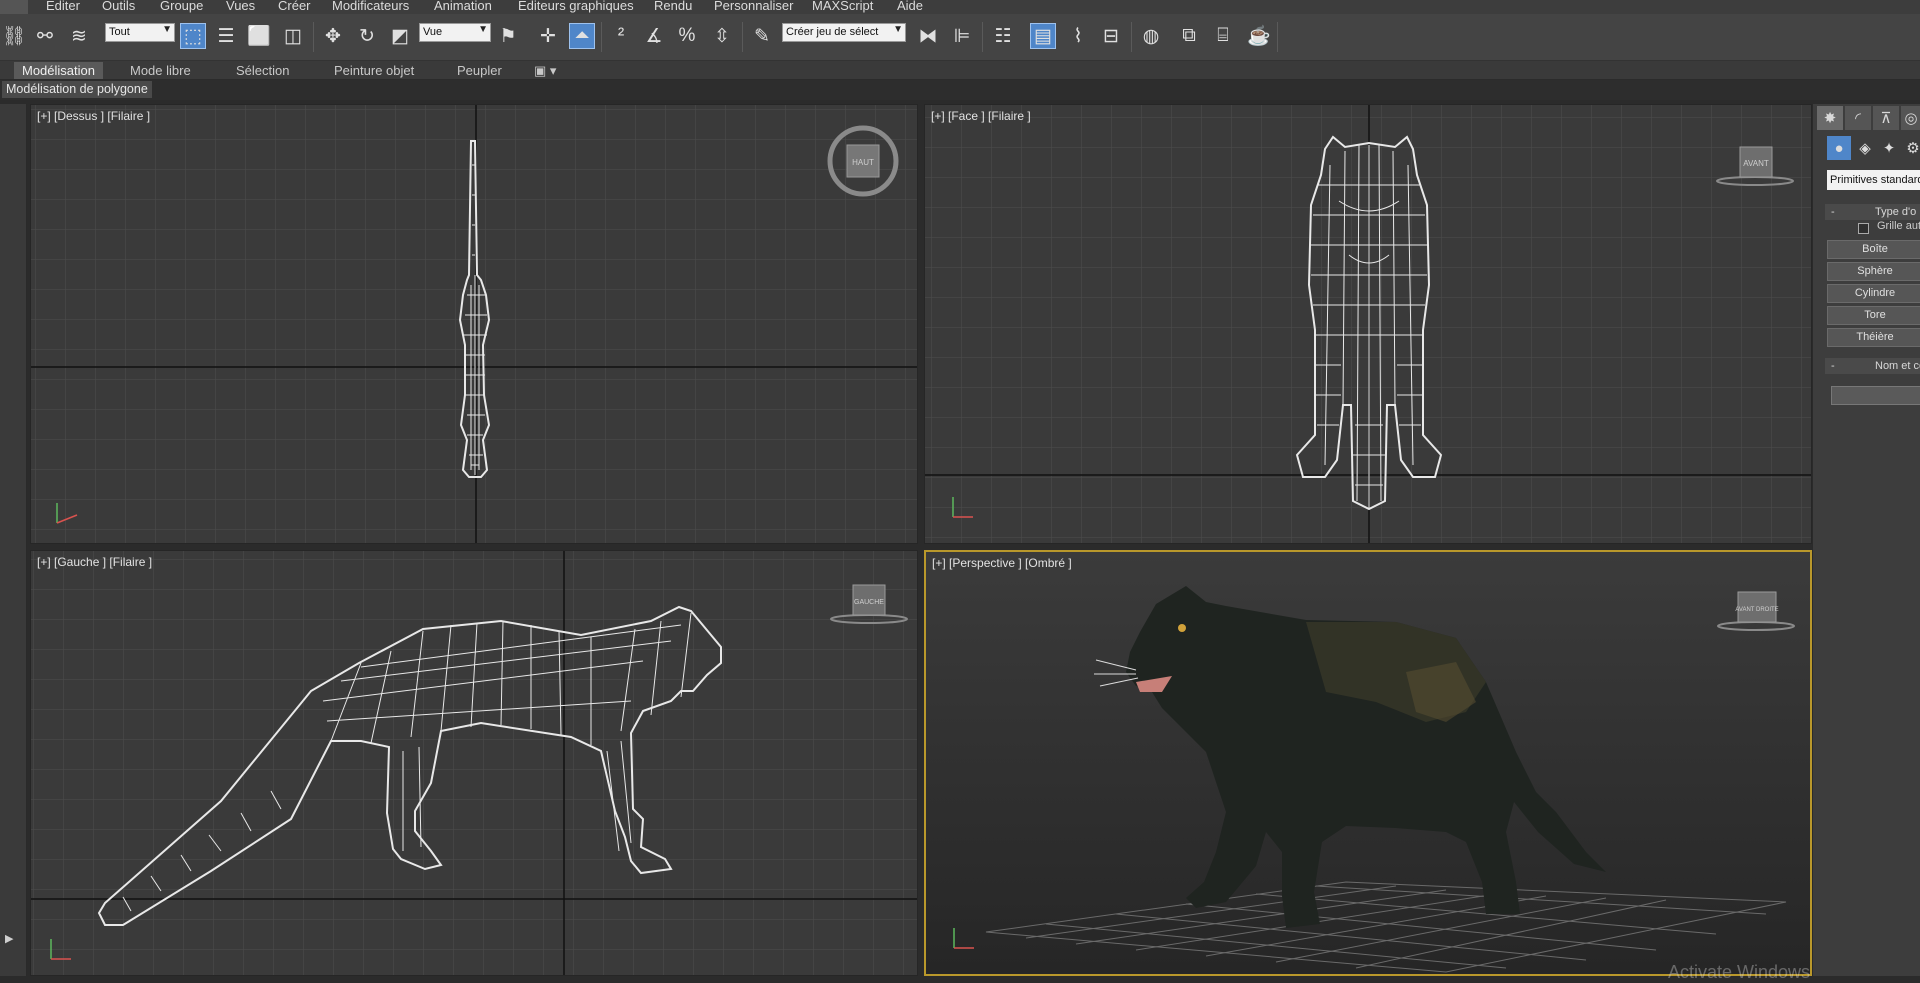  Describe the element at coordinates (1875, 395) in the screenshot. I see `object-name-input` at that location.